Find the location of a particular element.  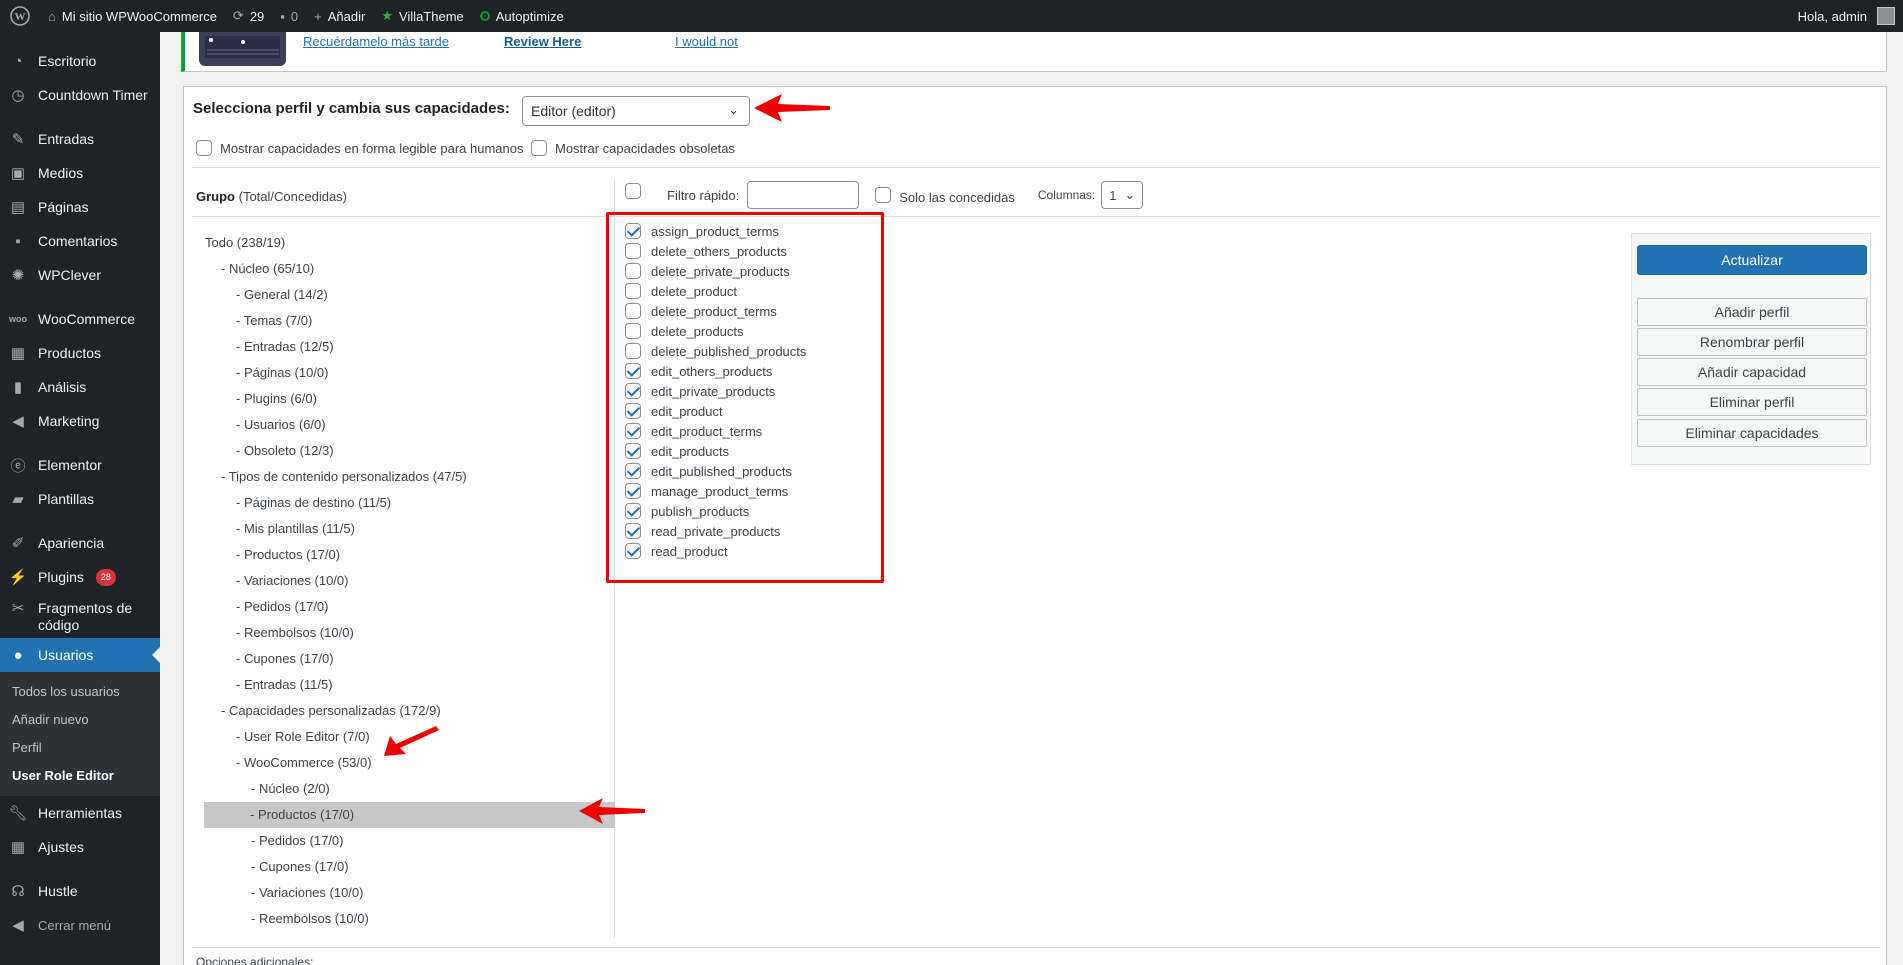

menu-marketing: ◀ Marketing is located at coordinates (80, 421).